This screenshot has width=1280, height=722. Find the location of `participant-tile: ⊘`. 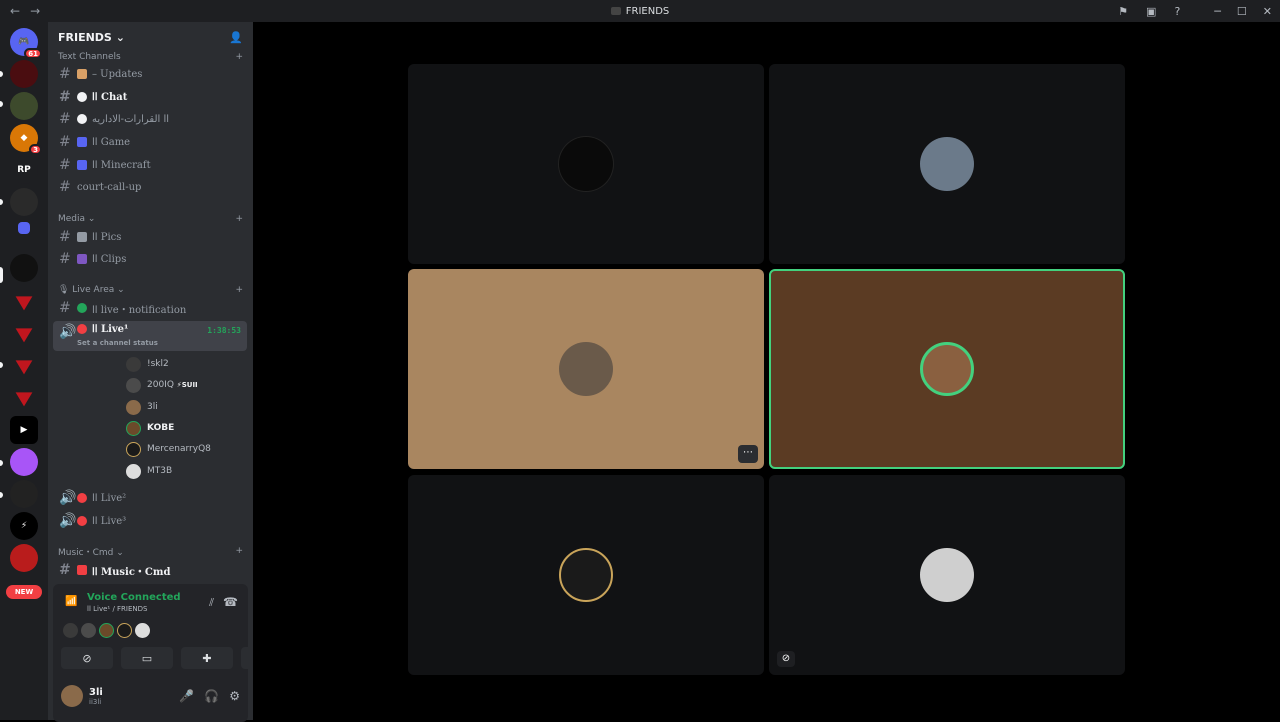

participant-tile: ⊘ is located at coordinates (947, 575).